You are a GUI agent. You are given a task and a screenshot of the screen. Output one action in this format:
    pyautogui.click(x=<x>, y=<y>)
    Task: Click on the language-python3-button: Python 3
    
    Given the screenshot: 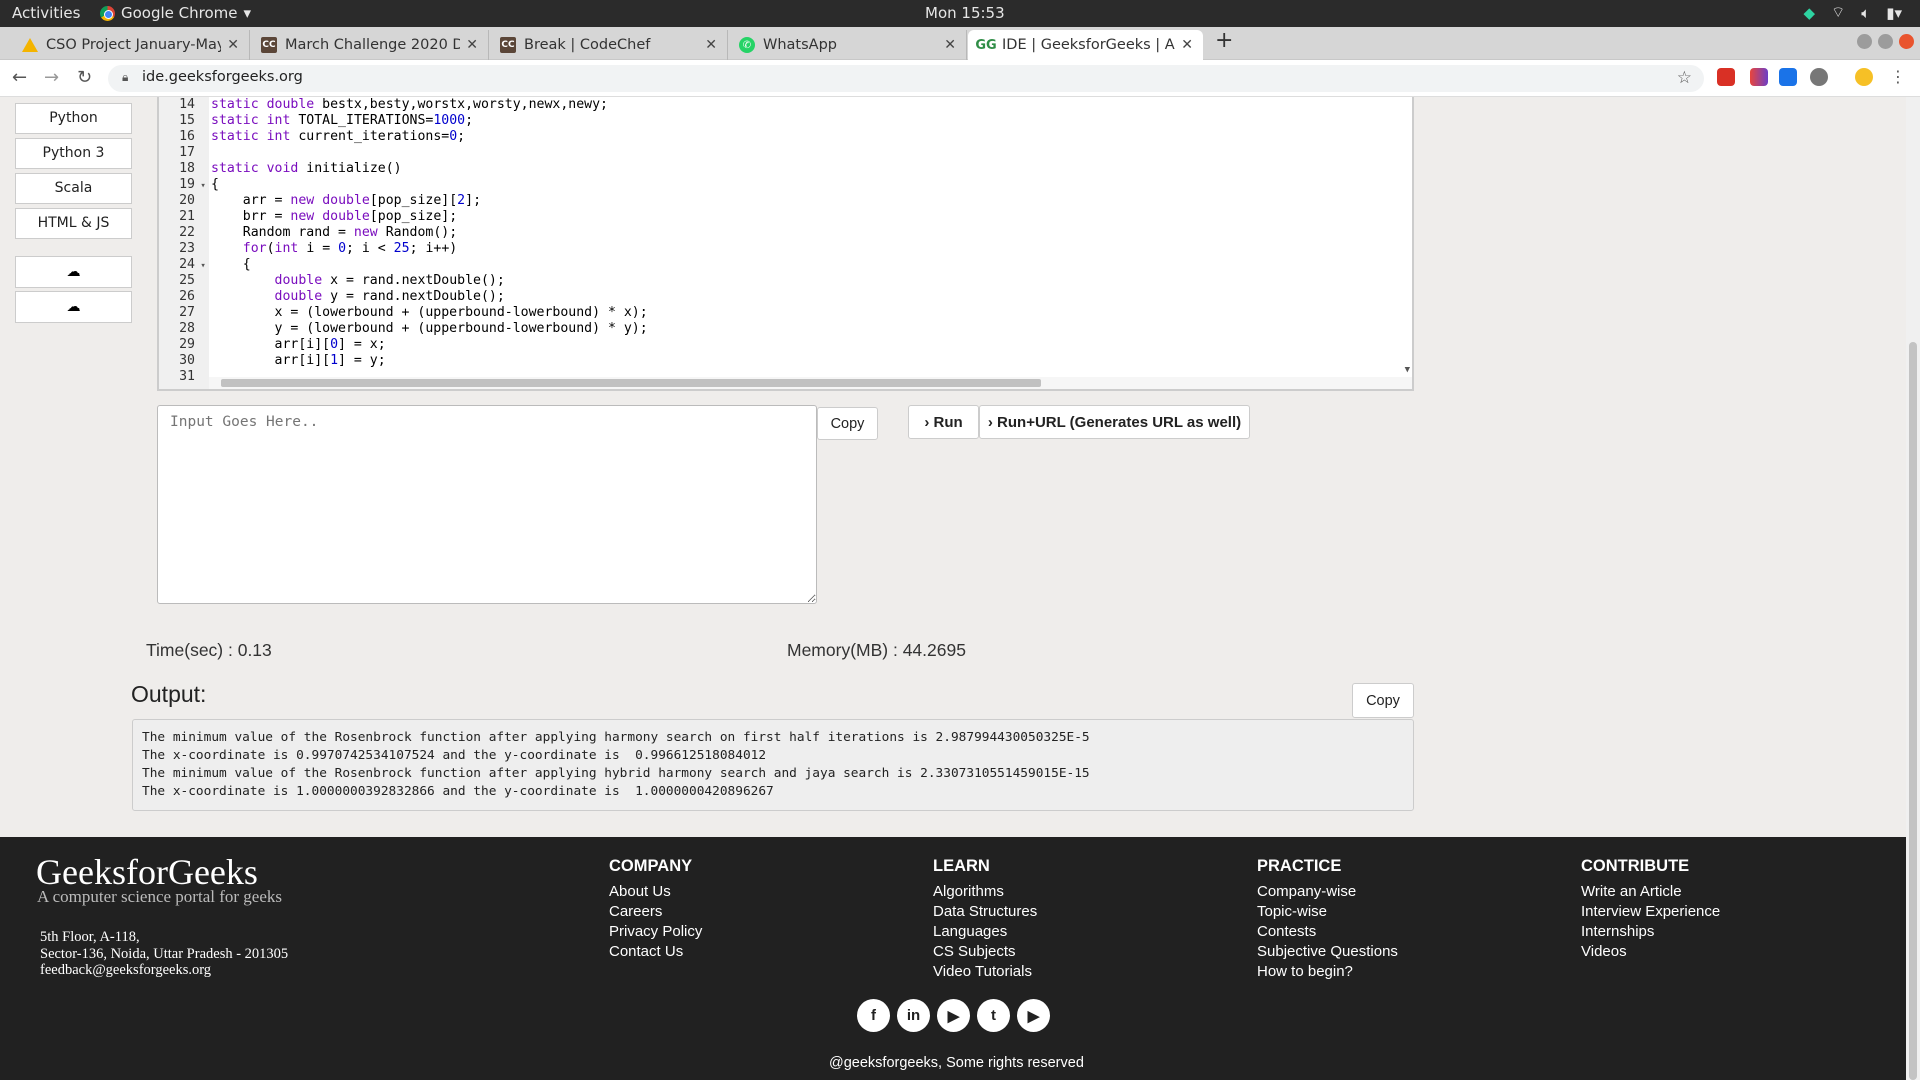 What is the action you would take?
    pyautogui.click(x=73, y=153)
    